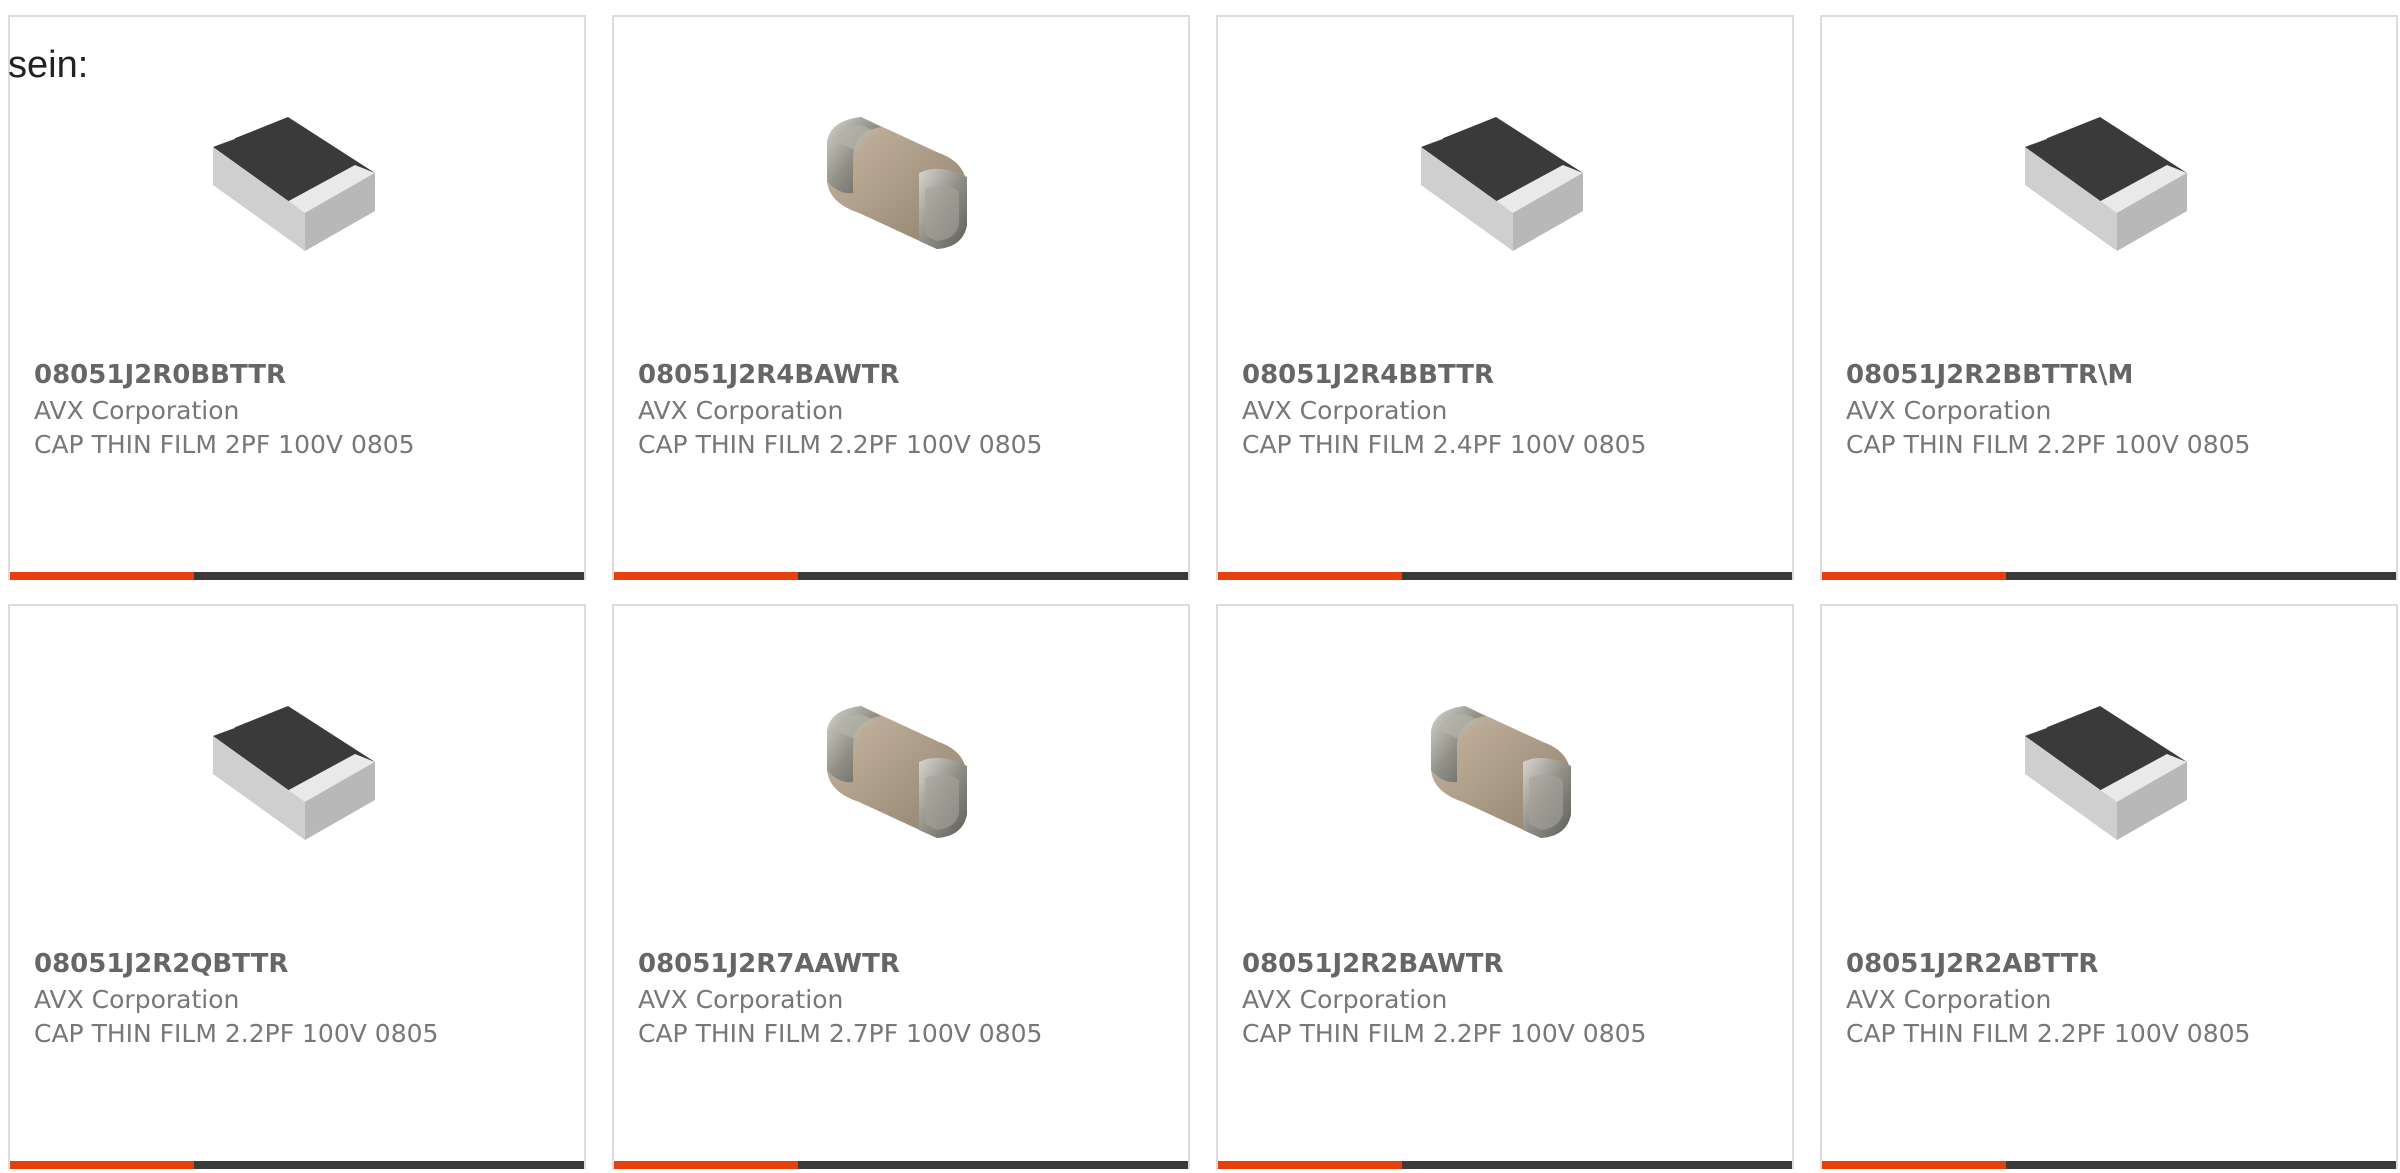 The image size is (2400, 1173). Describe the element at coordinates (1989, 375) in the screenshot. I see `part-number-link: 08051J2R2BBTTR\M` at that location.